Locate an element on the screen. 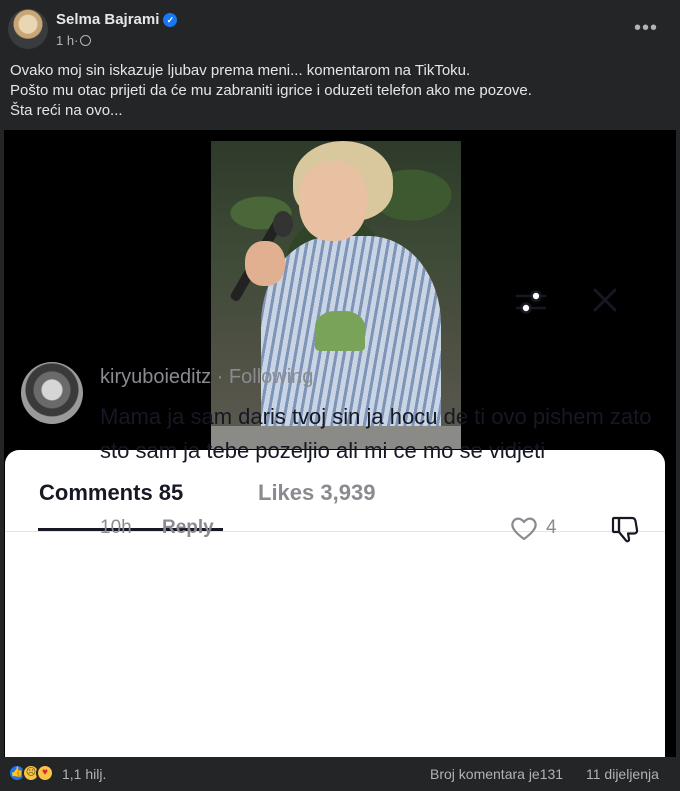 Image resolution: width=680 pixels, height=791 pixels. reply-button: Reply is located at coordinates (188, 528).